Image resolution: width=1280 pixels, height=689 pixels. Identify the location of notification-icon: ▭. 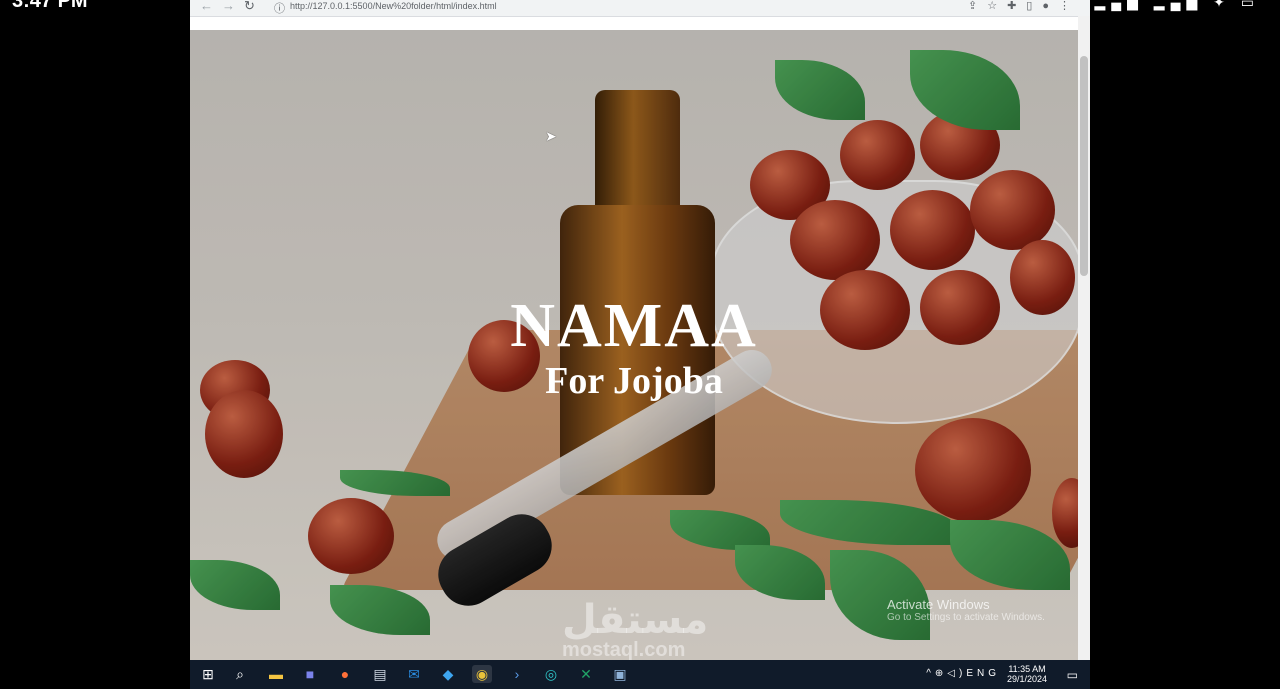
(1072, 675).